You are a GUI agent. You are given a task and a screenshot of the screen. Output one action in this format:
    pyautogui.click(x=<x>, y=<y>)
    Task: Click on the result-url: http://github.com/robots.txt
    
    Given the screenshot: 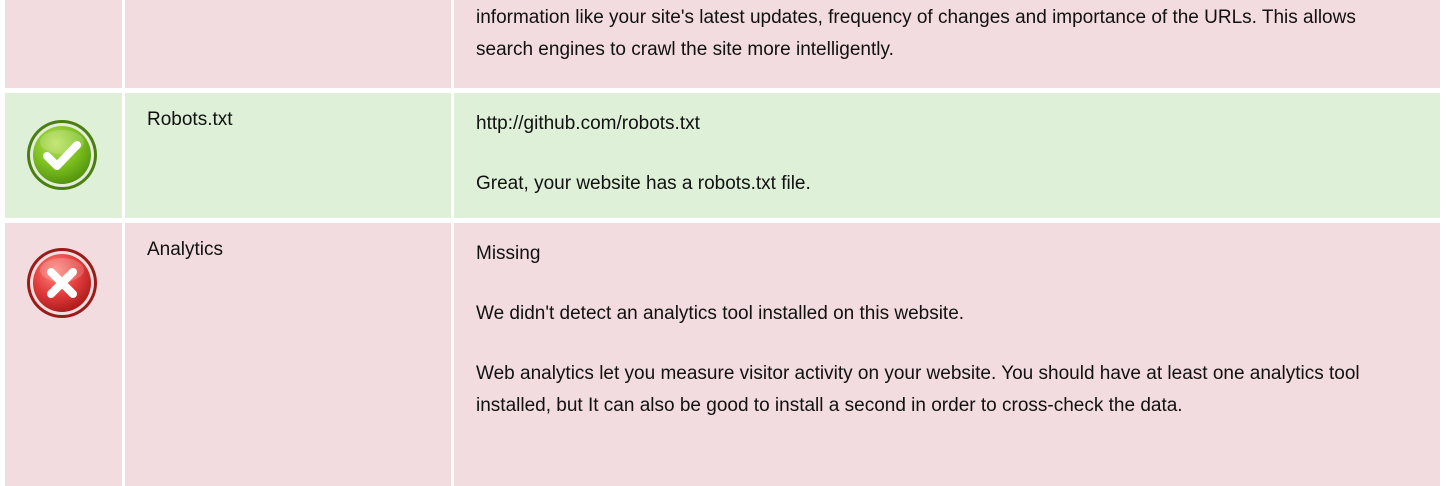 What is the action you would take?
    pyautogui.click(x=588, y=123)
    